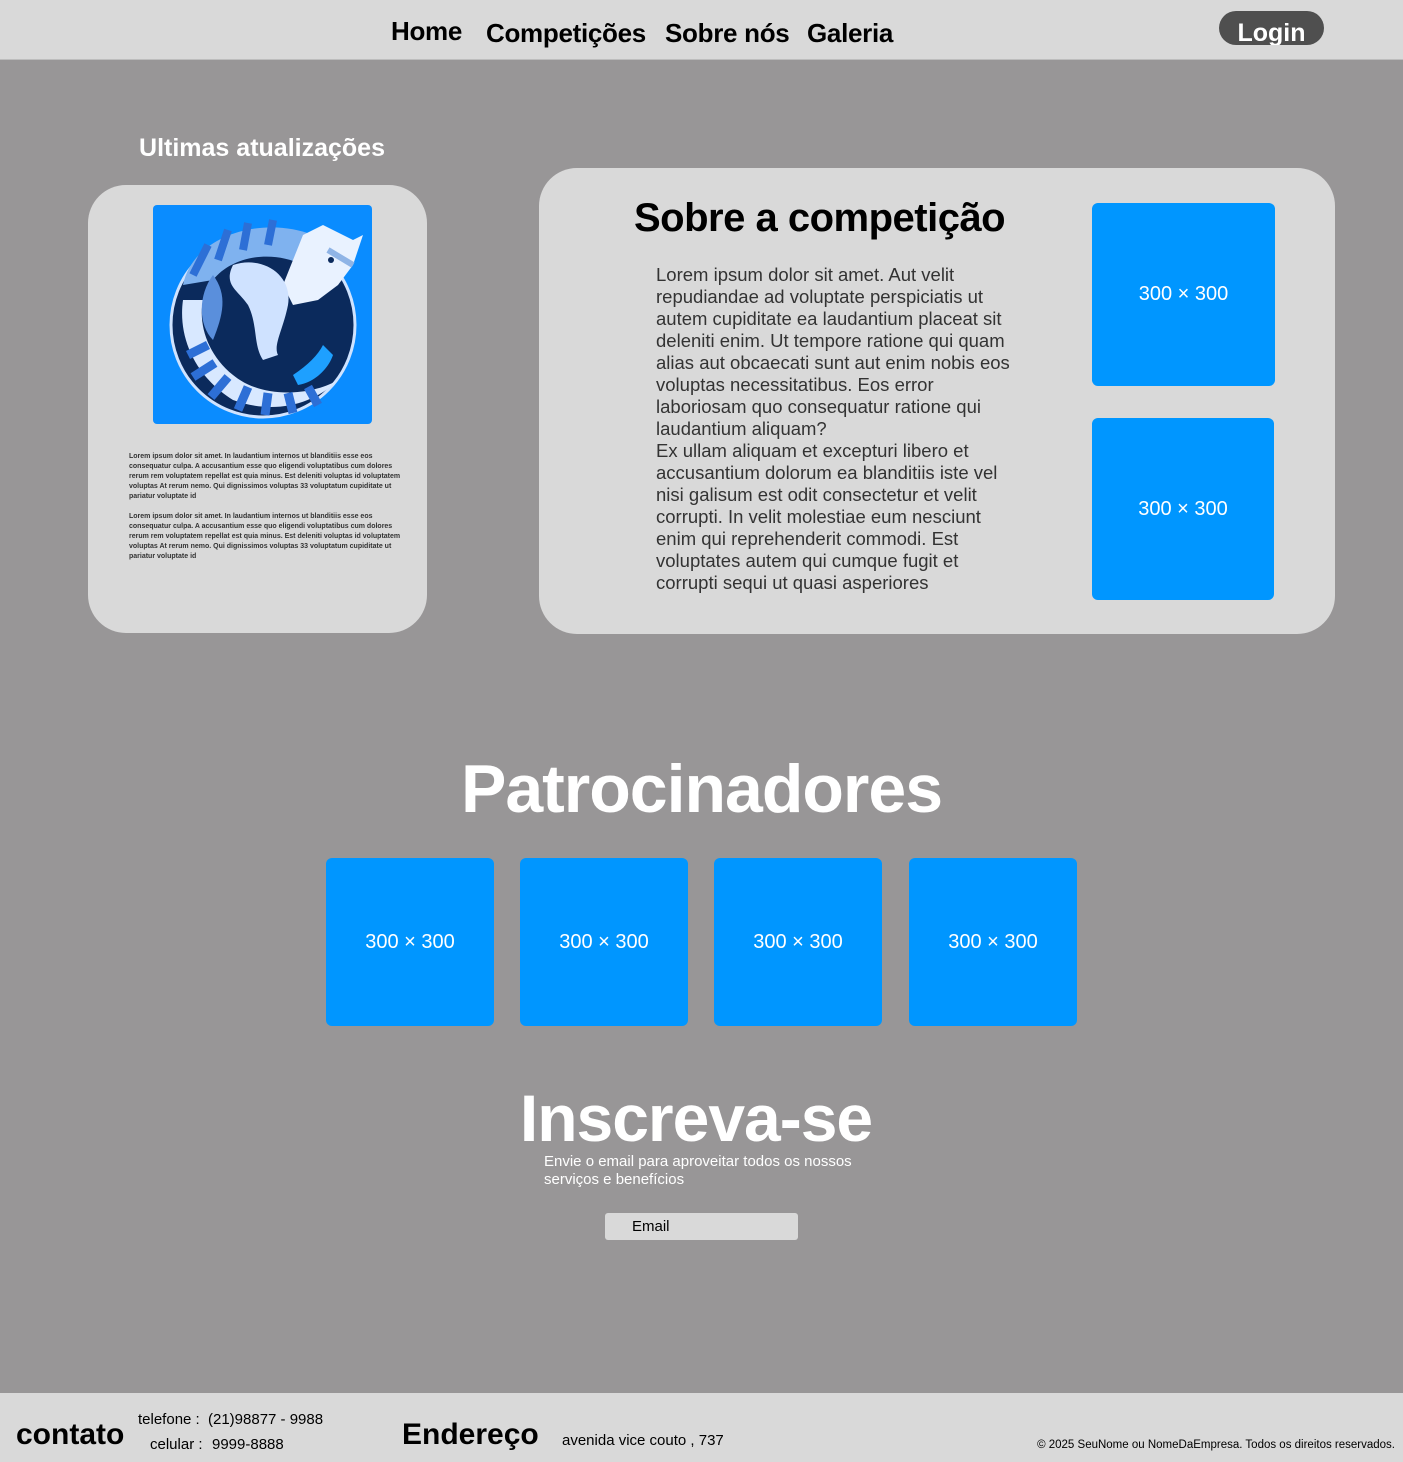  Describe the element at coordinates (993, 942) in the screenshot. I see `sponsor-logo-4: 300 × 300` at that location.